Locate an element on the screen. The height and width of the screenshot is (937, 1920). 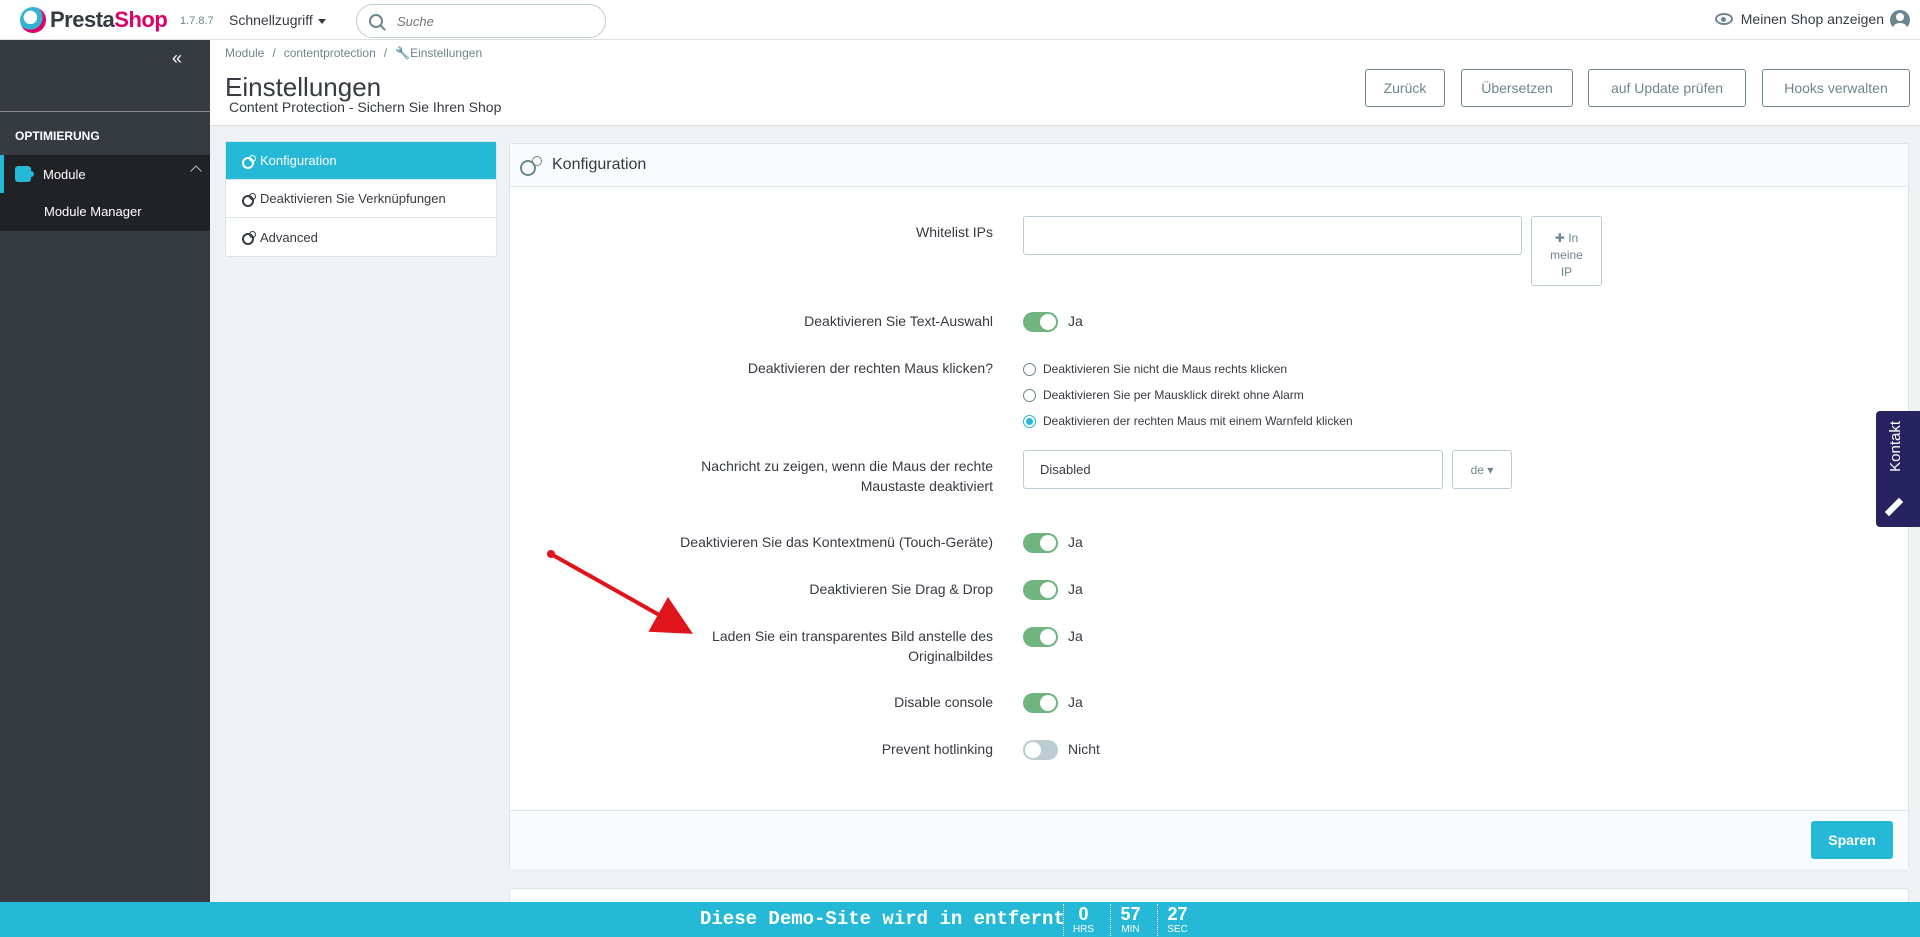
user-account-icon is located at coordinates (1900, 20).